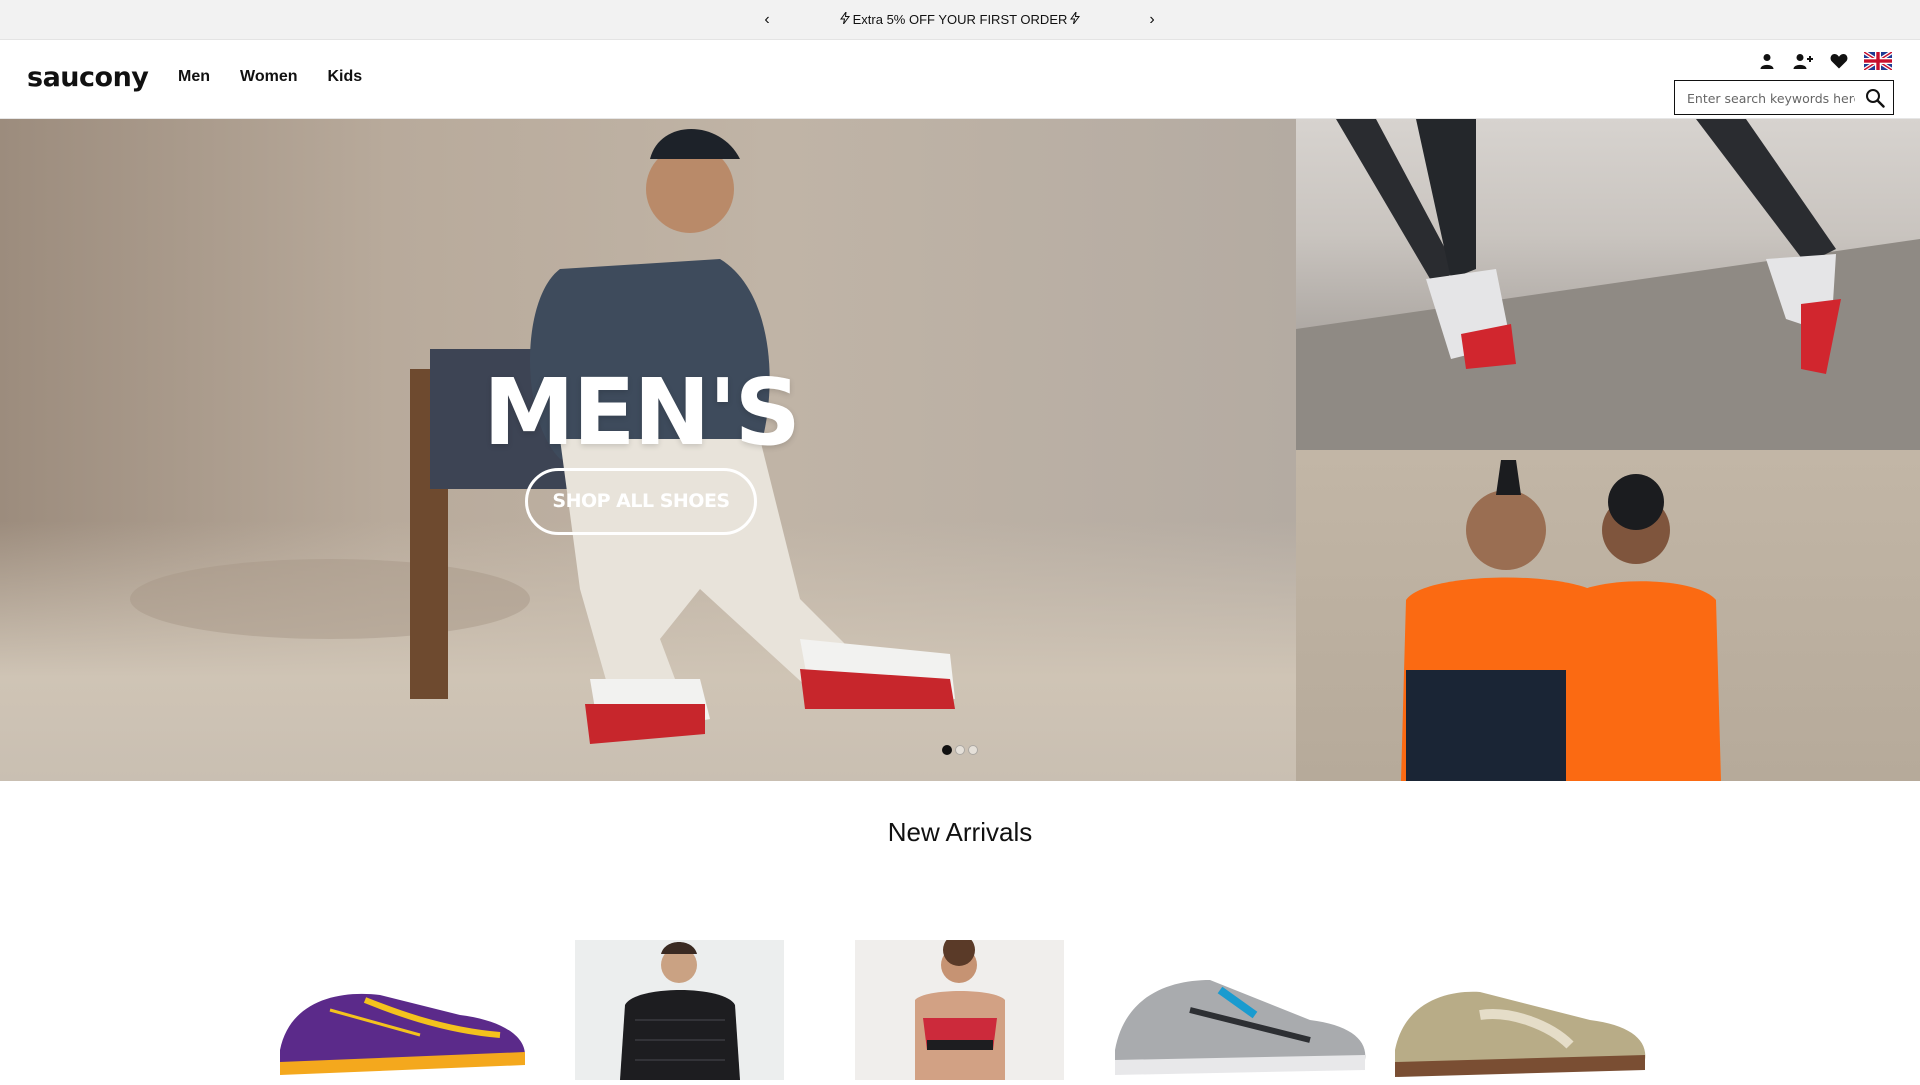  I want to click on main-nav: Men Women Kids, so click(285, 77).